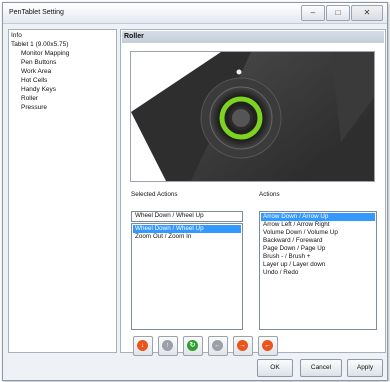 Image resolution: width=390 pixels, height=382 pixels. Describe the element at coordinates (34, 80) in the screenshot. I see `tree-item-hot-cells: Hot Cells` at that location.